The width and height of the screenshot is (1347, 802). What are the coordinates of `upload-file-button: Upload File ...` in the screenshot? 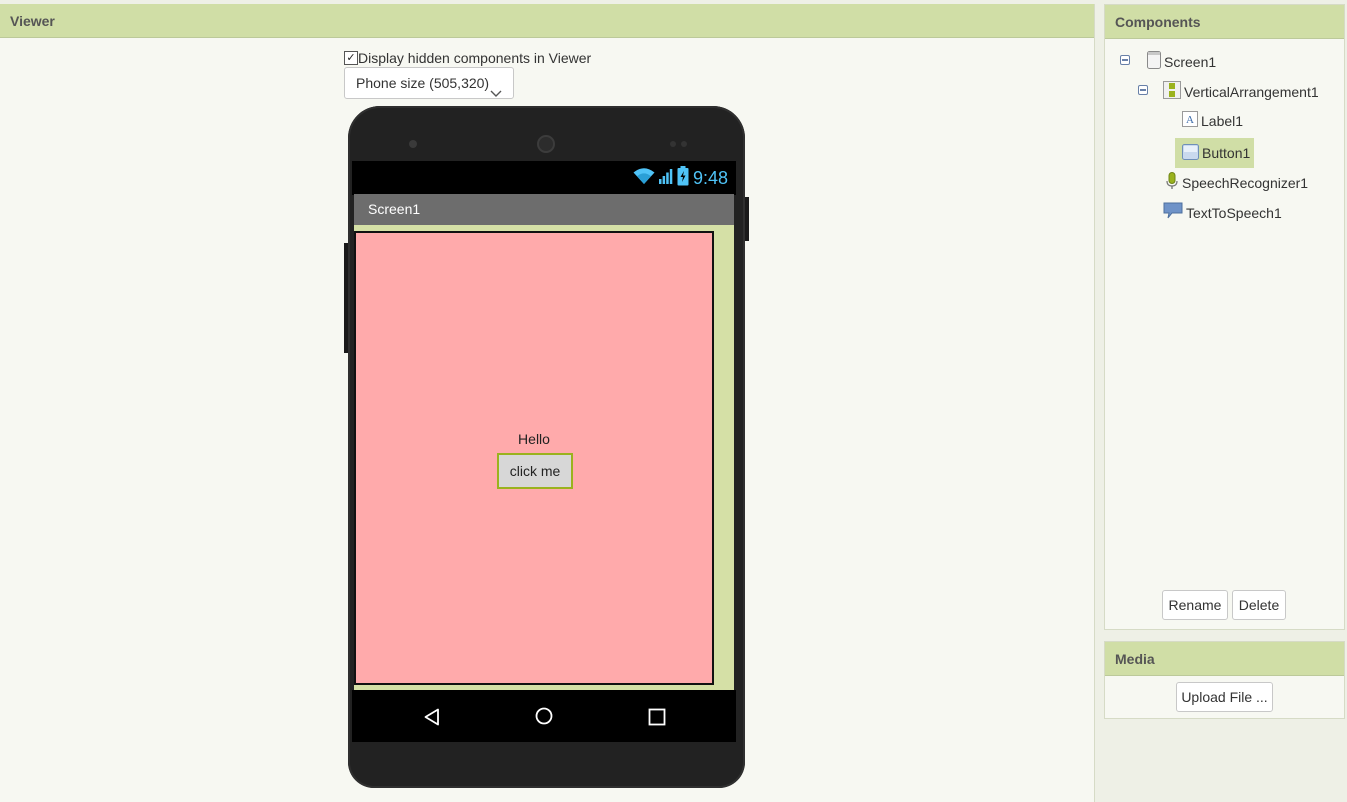 It's located at (1224, 697).